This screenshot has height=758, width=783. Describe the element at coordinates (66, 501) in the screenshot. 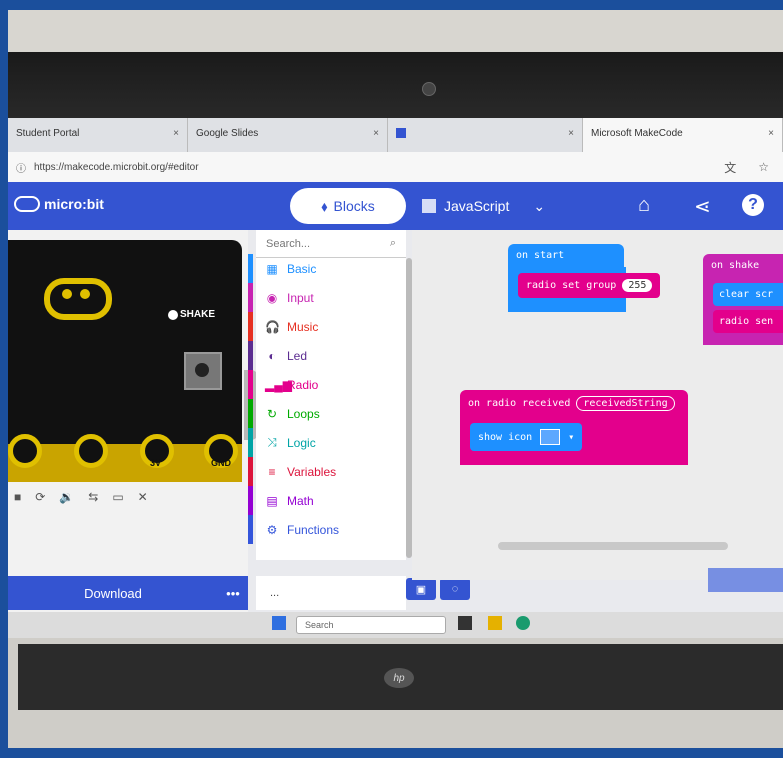

I see `mute-icon: 🔉` at that location.